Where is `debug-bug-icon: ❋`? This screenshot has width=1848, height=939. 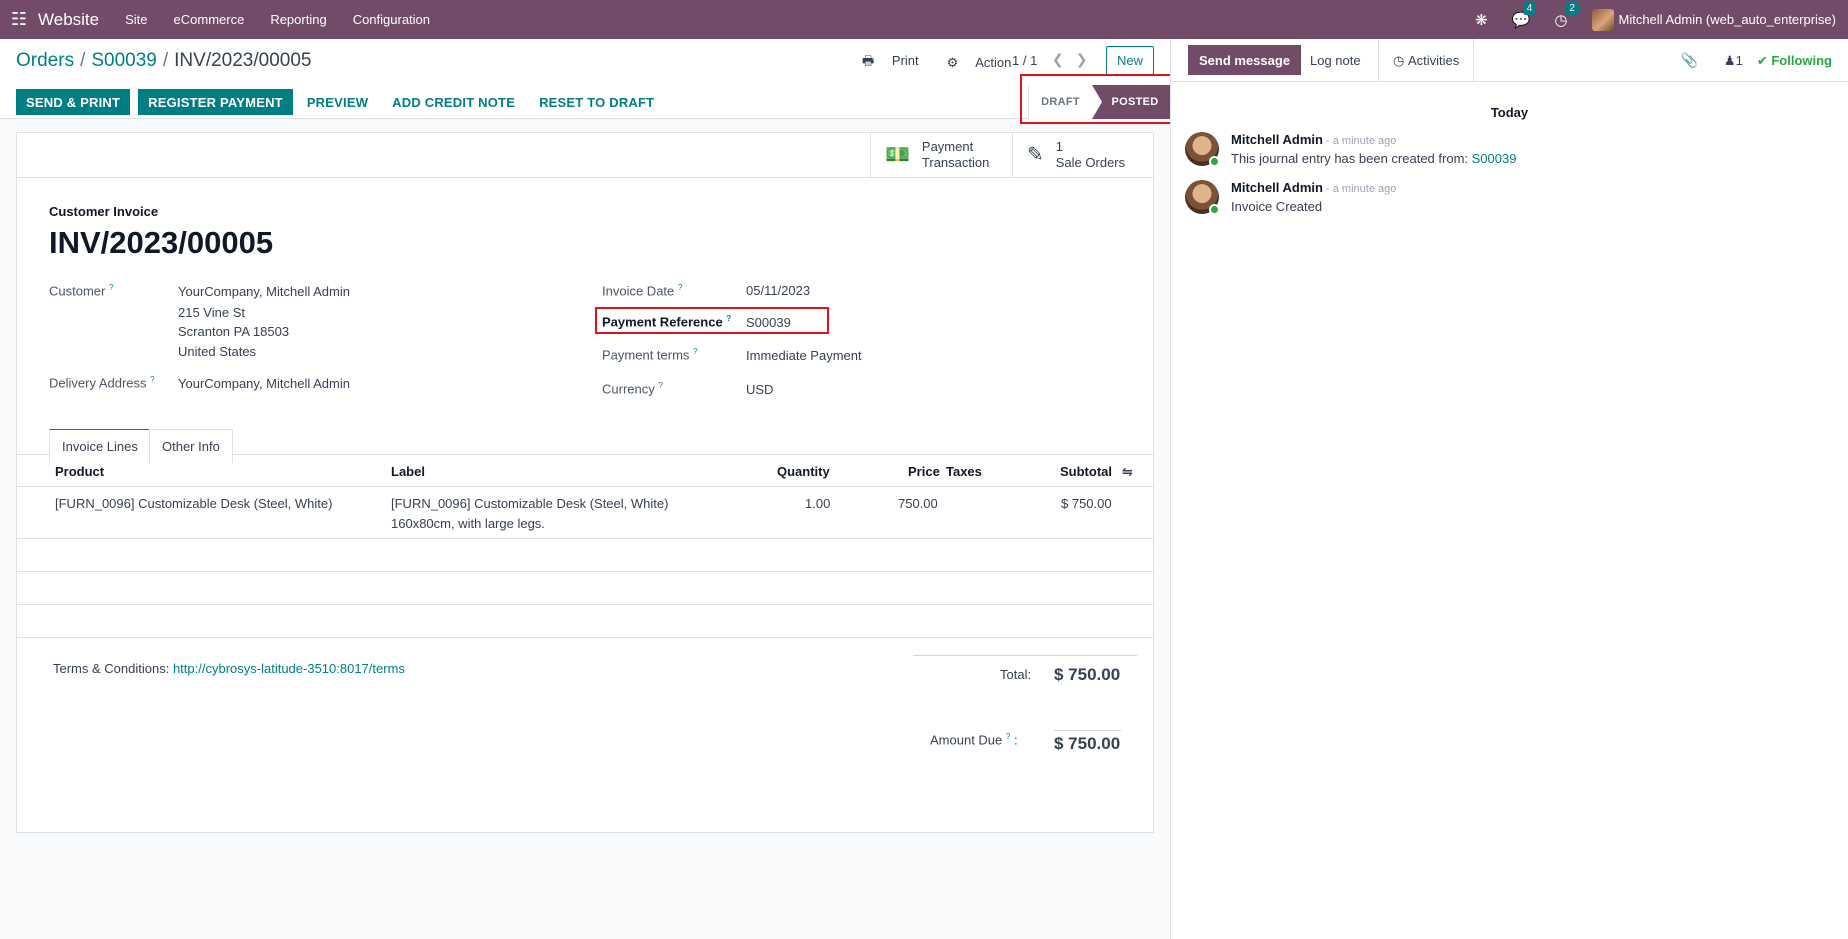 debug-bug-icon: ❋ is located at coordinates (1481, 20).